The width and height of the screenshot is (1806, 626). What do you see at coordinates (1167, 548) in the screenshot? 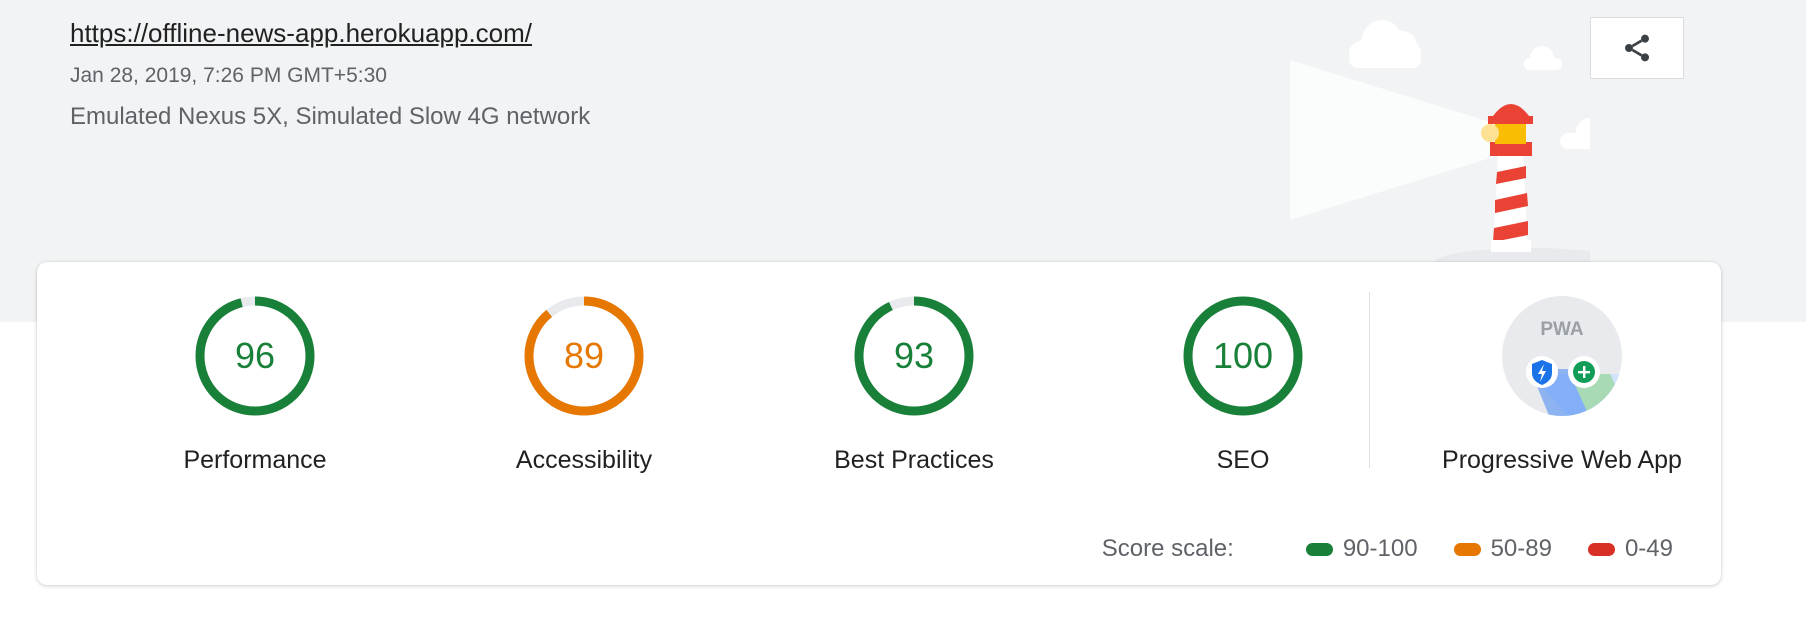
I see `score-scale-title: Score scale:` at bounding box center [1167, 548].